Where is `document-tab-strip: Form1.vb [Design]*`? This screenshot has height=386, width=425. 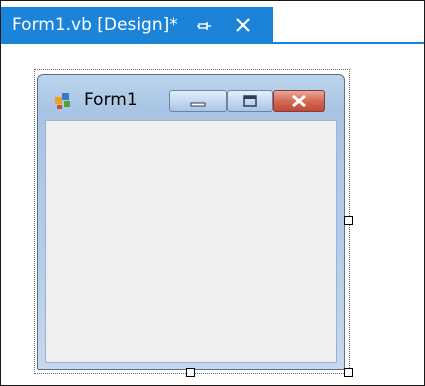 document-tab-strip: Form1.vb [Design]* is located at coordinates (212, 22).